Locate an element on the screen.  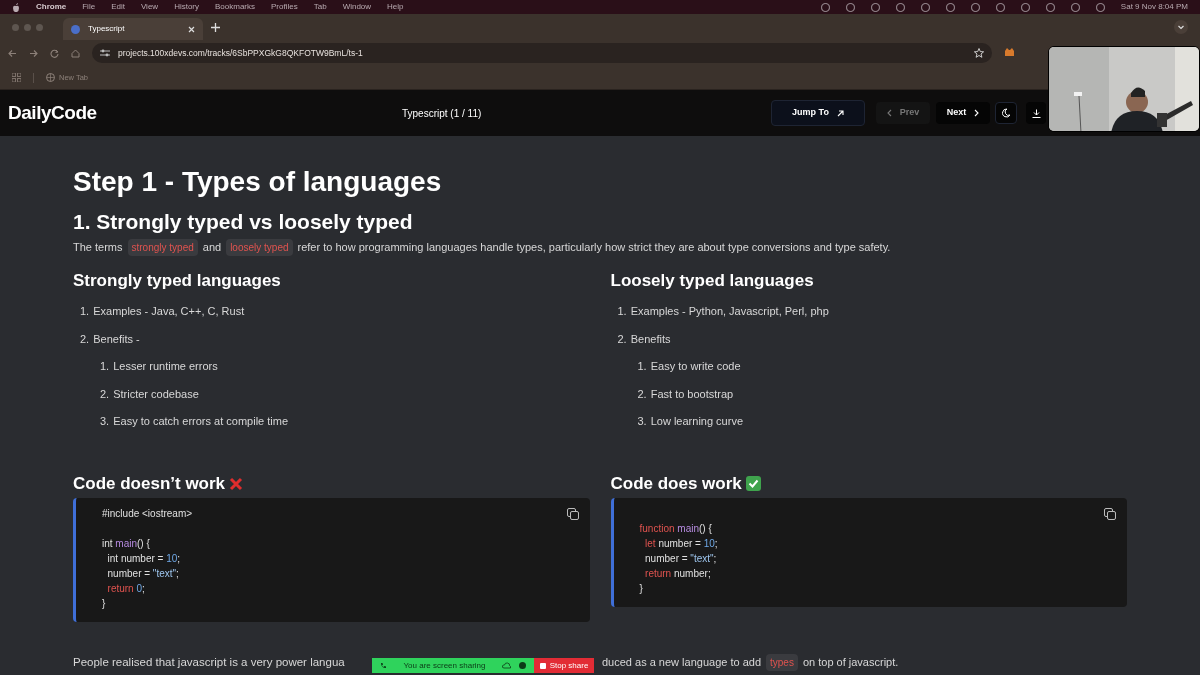
back-icon is located at coordinates (12, 53).